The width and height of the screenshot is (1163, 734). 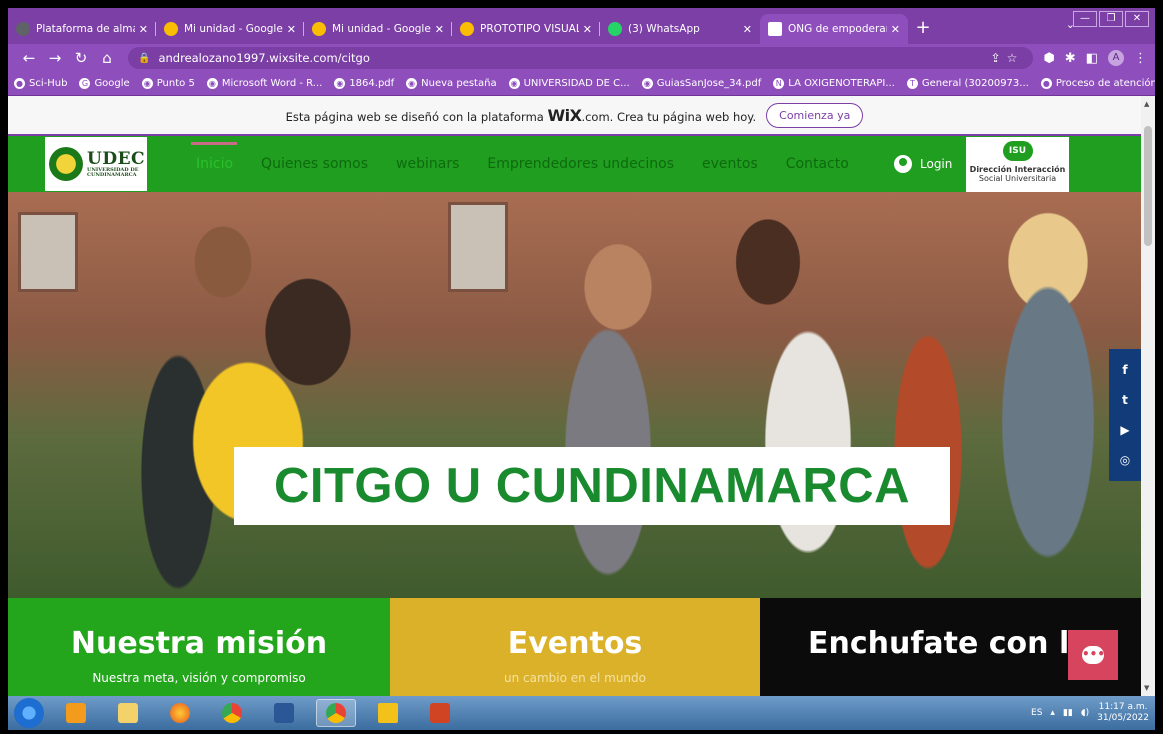 What do you see at coordinates (701, 83) in the screenshot?
I see `bookmark: ◉ GuiasSanJose_34.pdf` at bounding box center [701, 83].